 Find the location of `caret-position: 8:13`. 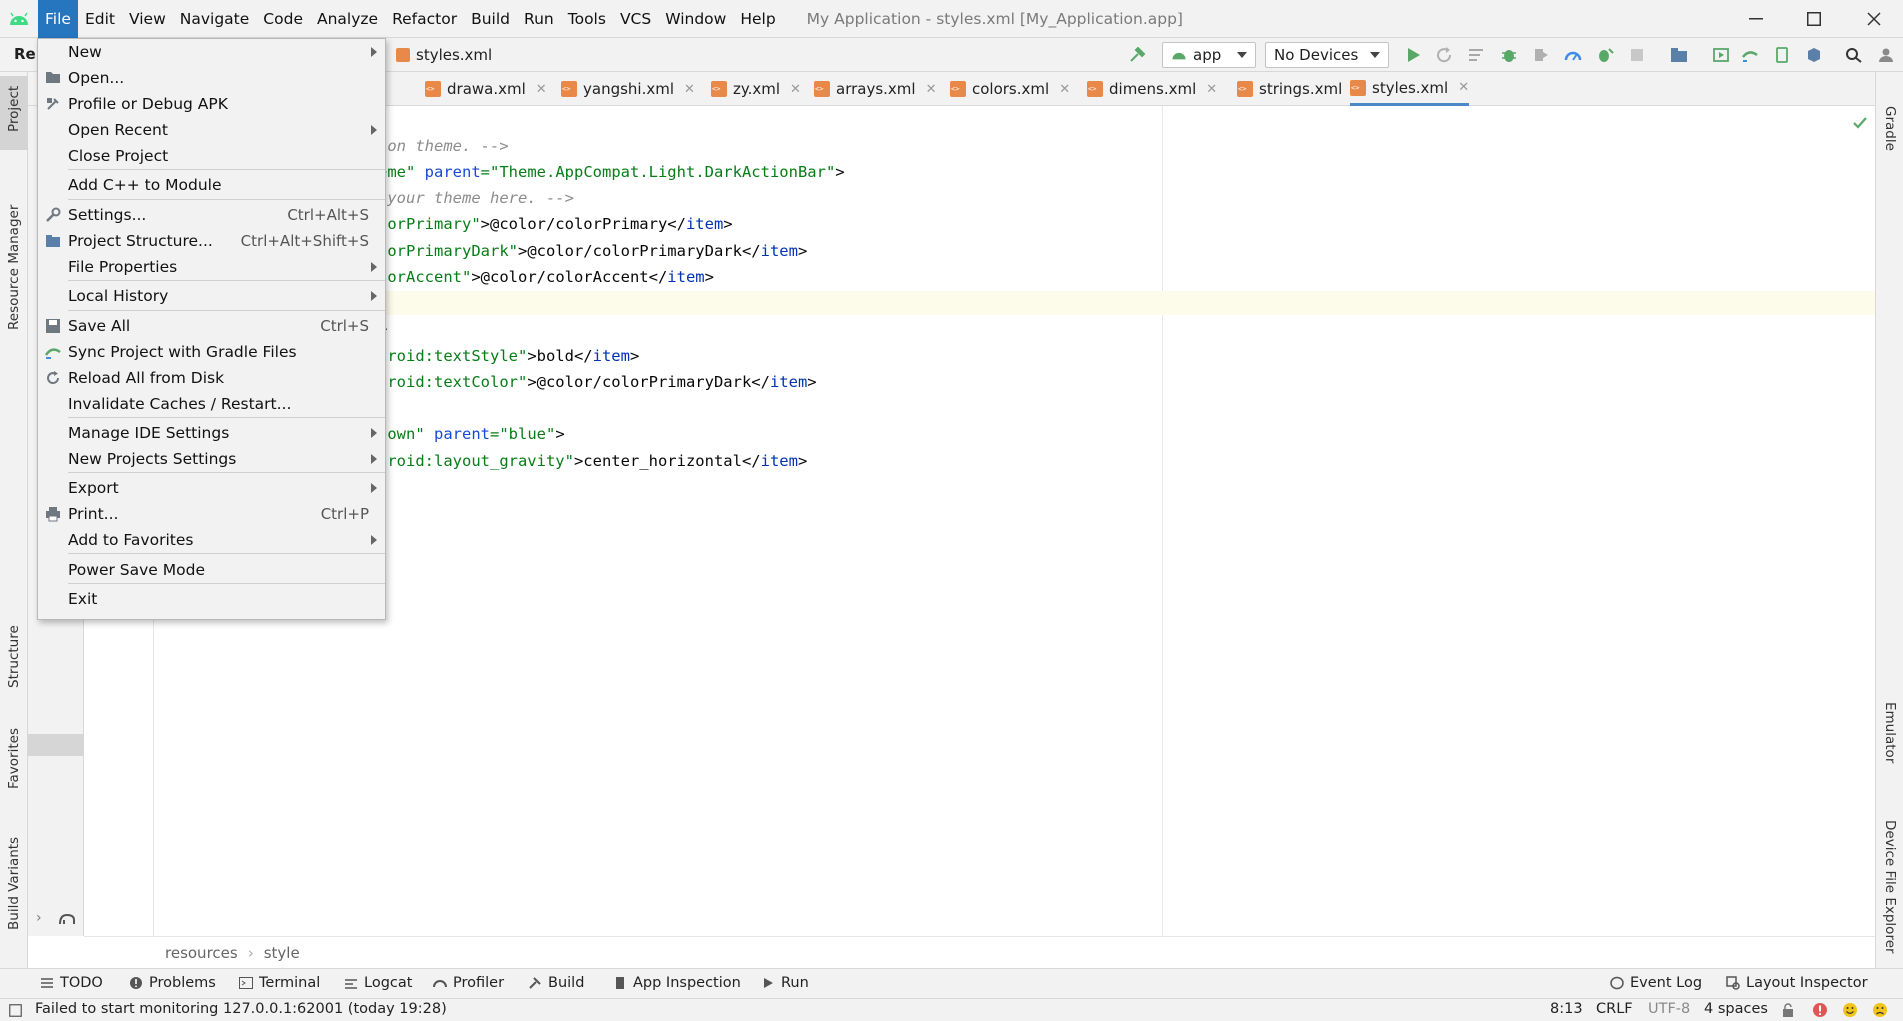

caret-position: 8:13 is located at coordinates (1566, 1009).